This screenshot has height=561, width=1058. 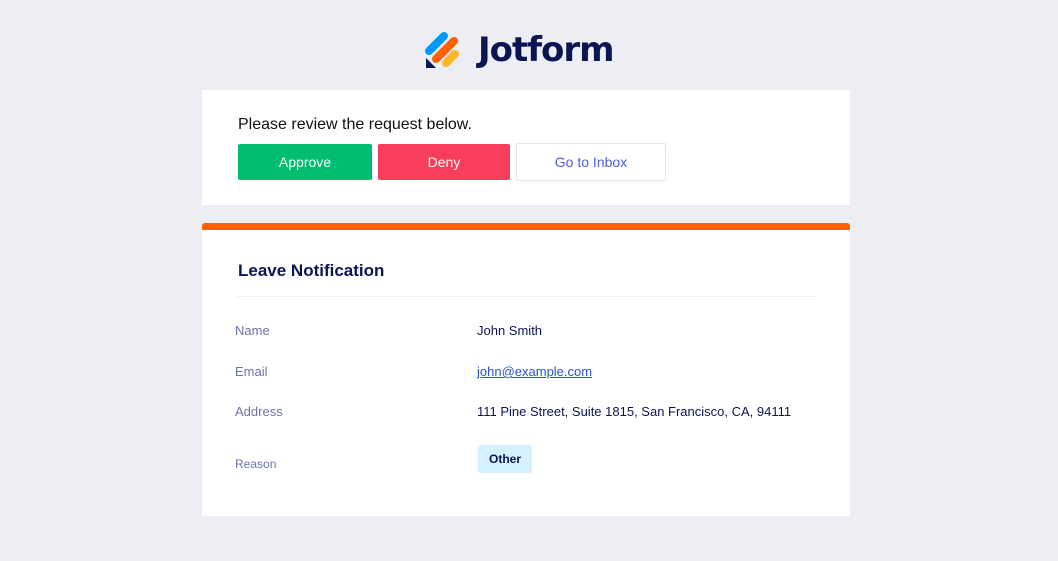 What do you see at coordinates (444, 162) in the screenshot?
I see `deny-button: Deny` at bounding box center [444, 162].